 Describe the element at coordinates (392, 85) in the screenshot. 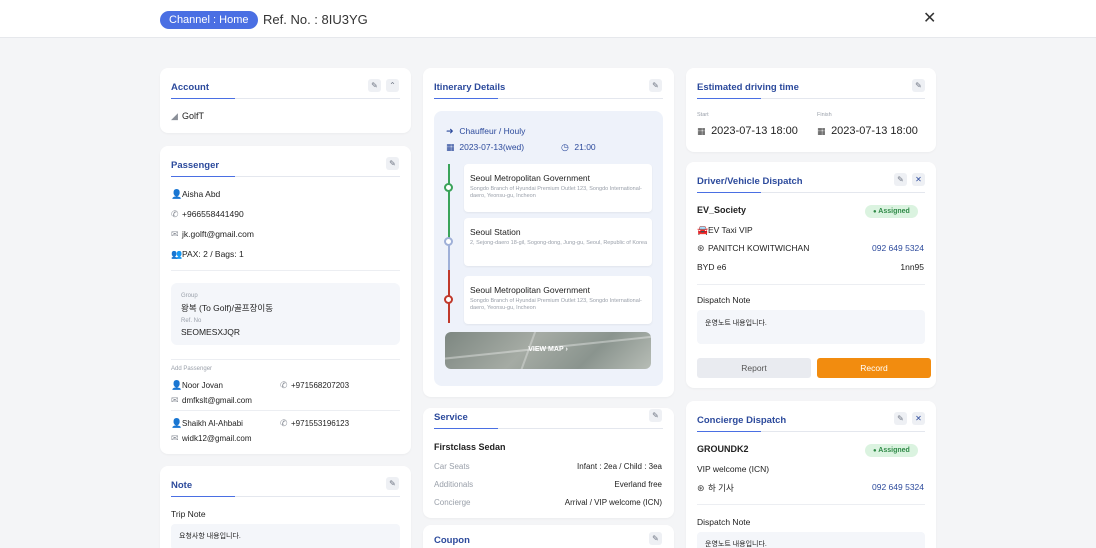

I see `collapse-icon: ⌃` at that location.